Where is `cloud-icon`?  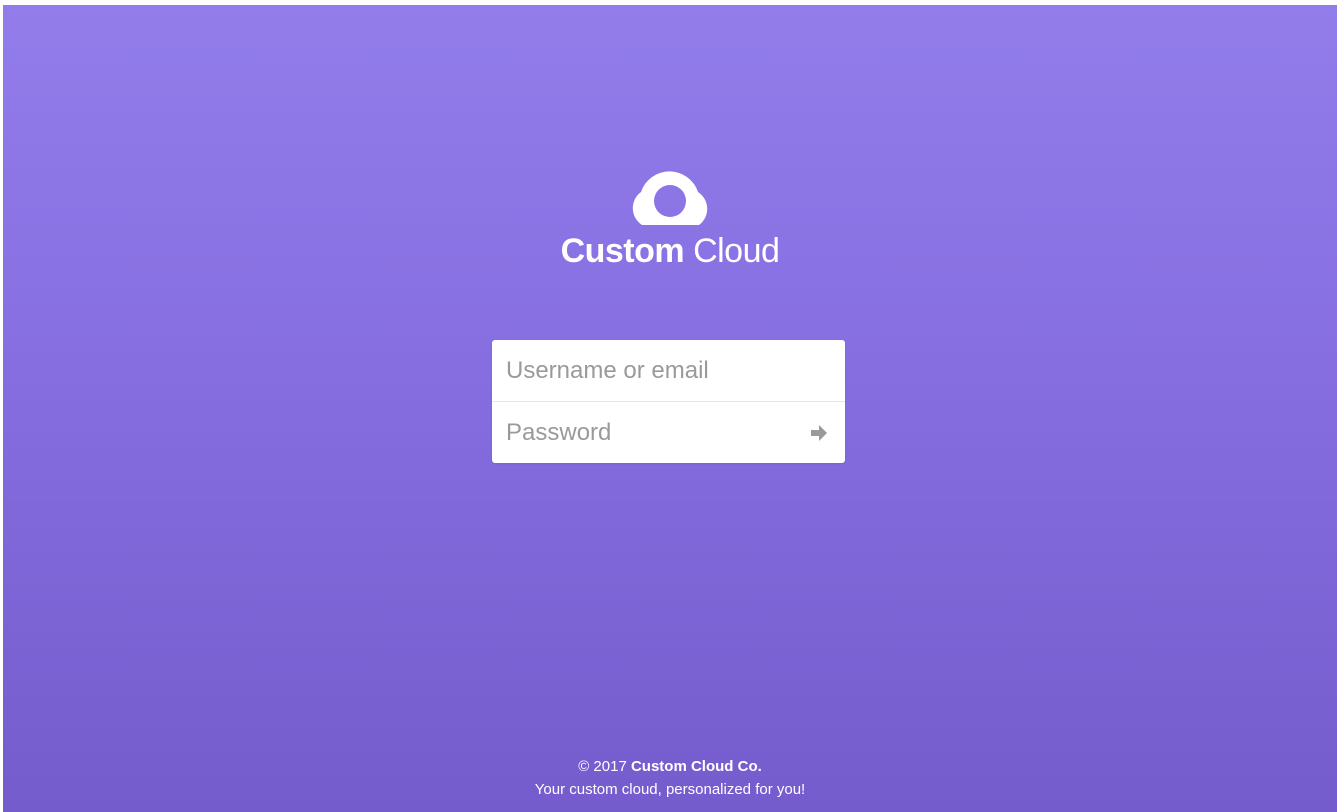
cloud-icon is located at coordinates (670, 198).